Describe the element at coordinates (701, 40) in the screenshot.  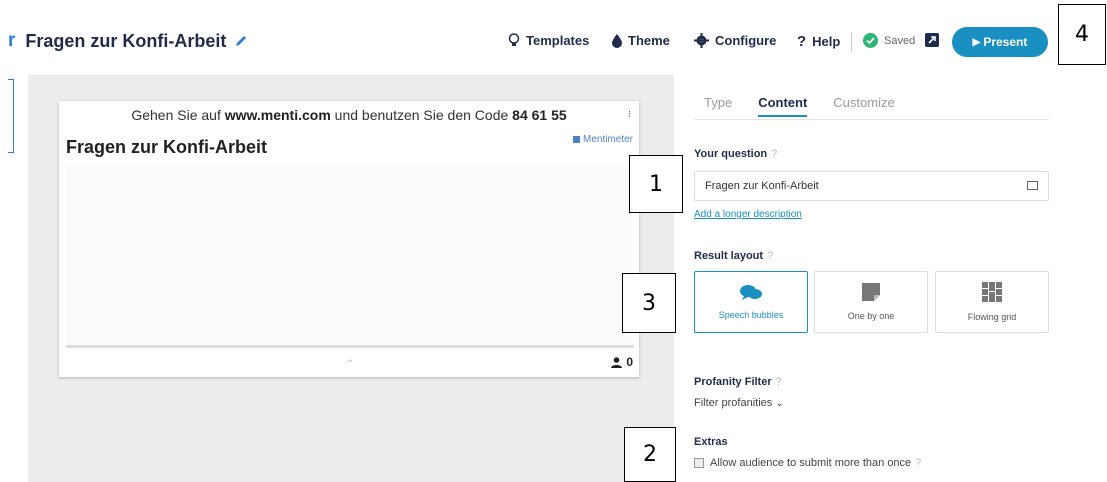
I see `gear-icon` at that location.